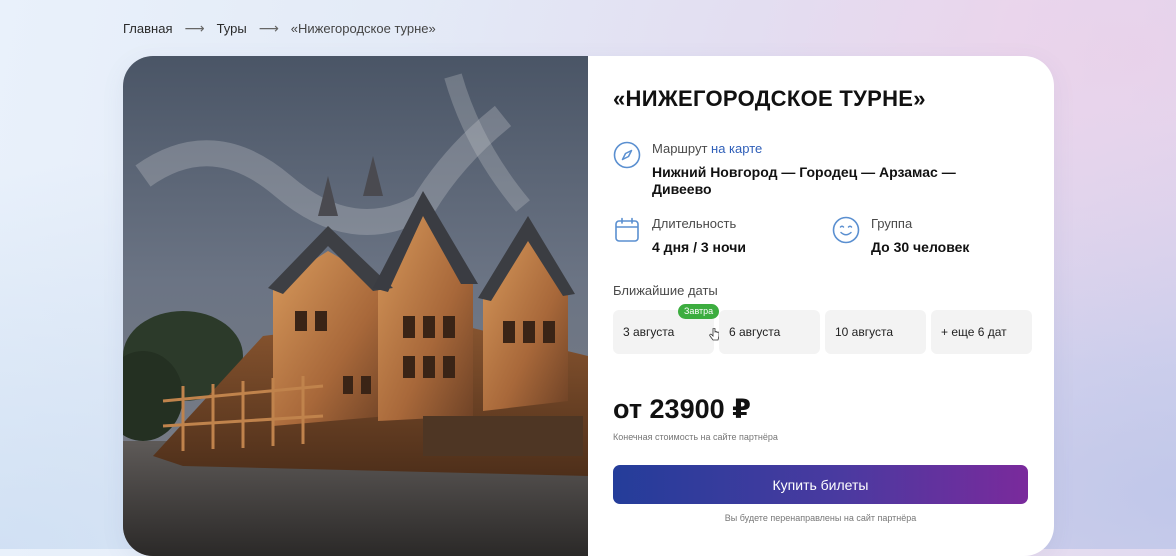  What do you see at coordinates (699, 247) in the screenshot?
I see `duration-value: 4 дня / 3 ночи` at bounding box center [699, 247].